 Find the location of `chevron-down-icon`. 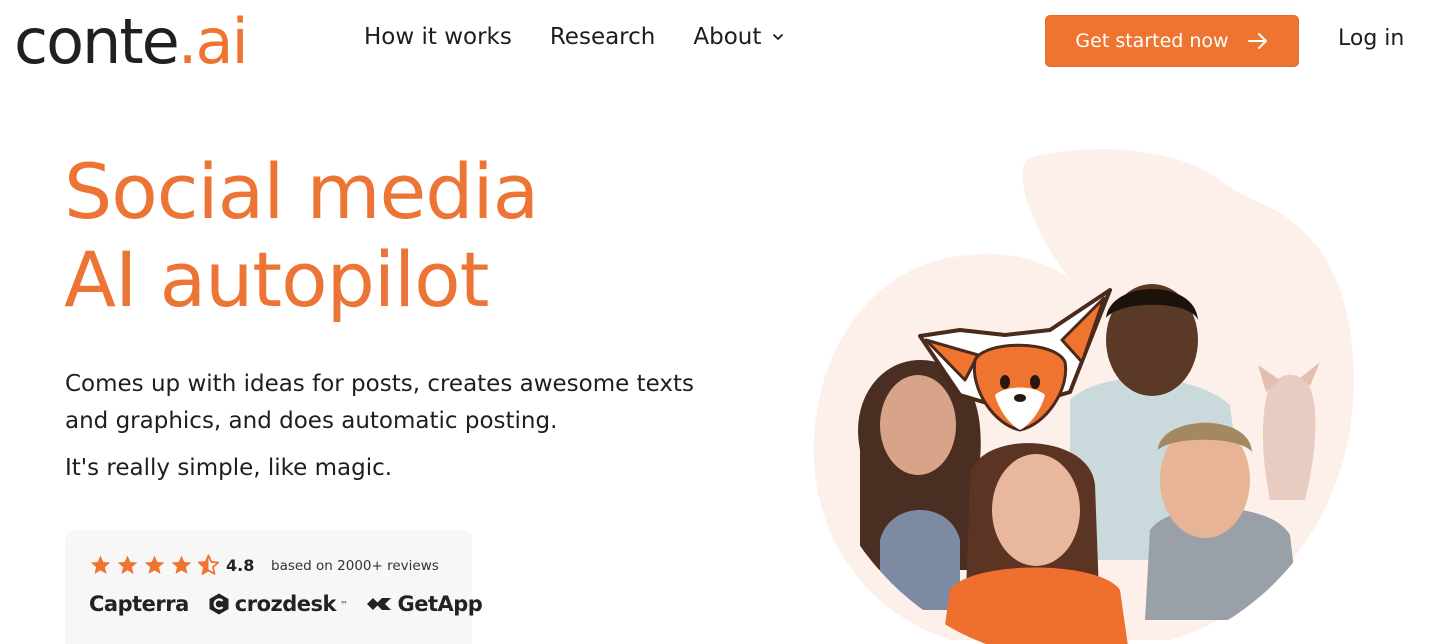

chevron-down-icon is located at coordinates (778, 37).